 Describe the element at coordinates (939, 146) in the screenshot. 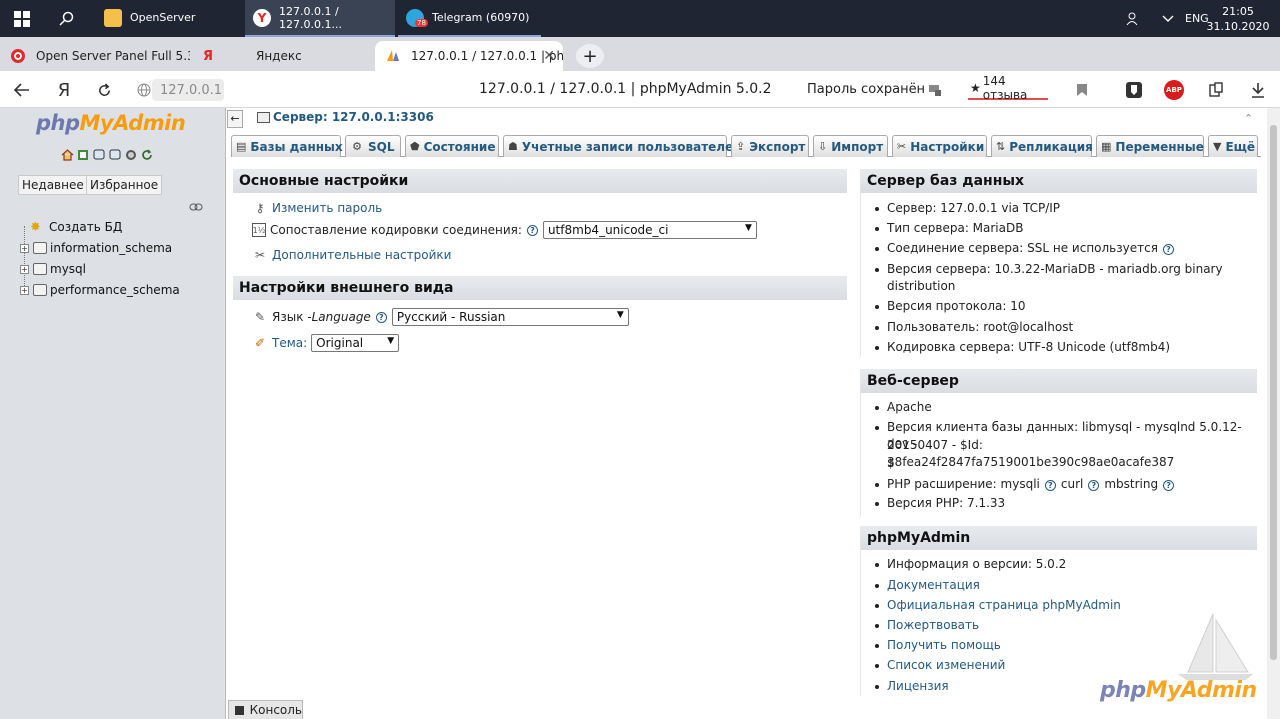

I see `tab-settings: ✂ Настройки` at that location.